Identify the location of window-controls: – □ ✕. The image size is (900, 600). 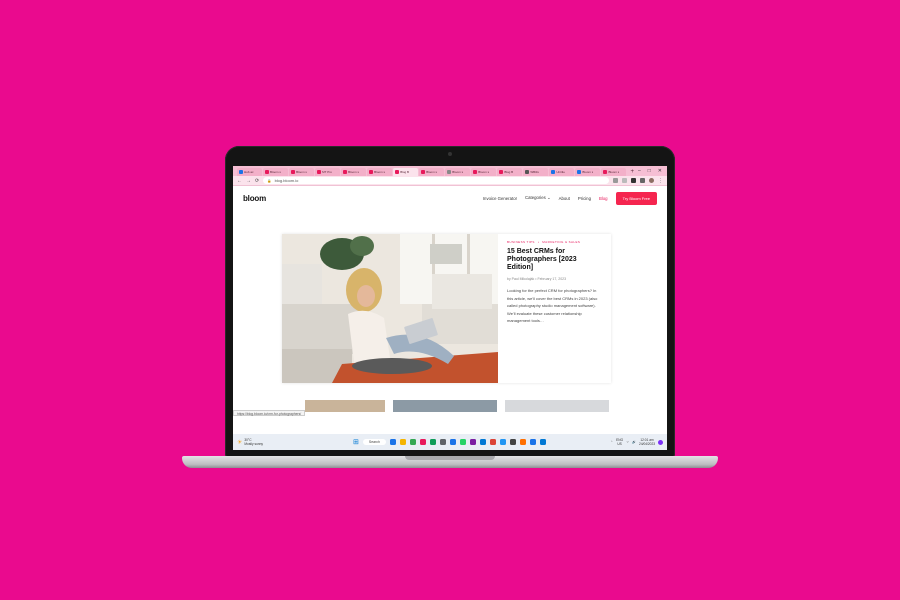
(652, 171).